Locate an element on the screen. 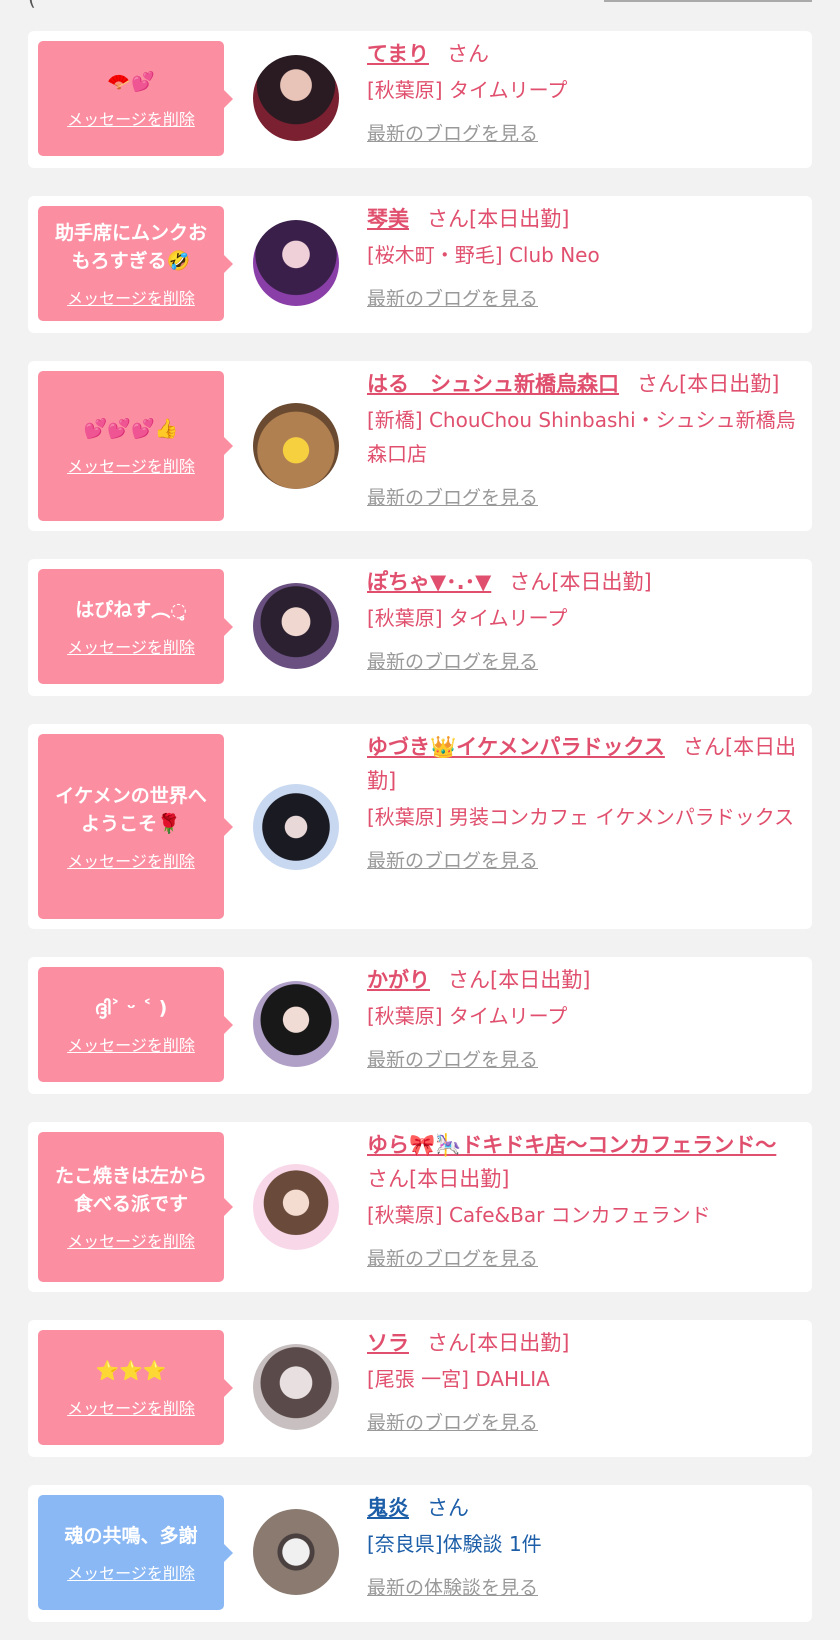 The width and height of the screenshot is (840, 1640). shop-info: [新橋] ChouChou Shinbashi・シュシュ新橋烏森口店 is located at coordinates (581, 437).